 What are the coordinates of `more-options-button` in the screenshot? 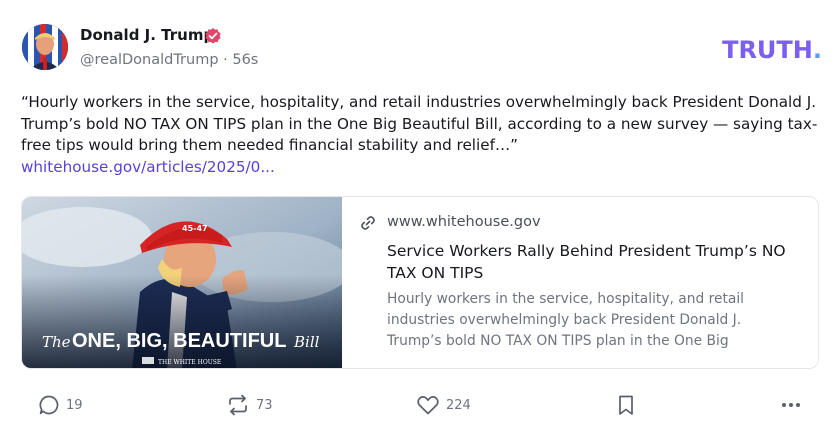 It's located at (792, 405).